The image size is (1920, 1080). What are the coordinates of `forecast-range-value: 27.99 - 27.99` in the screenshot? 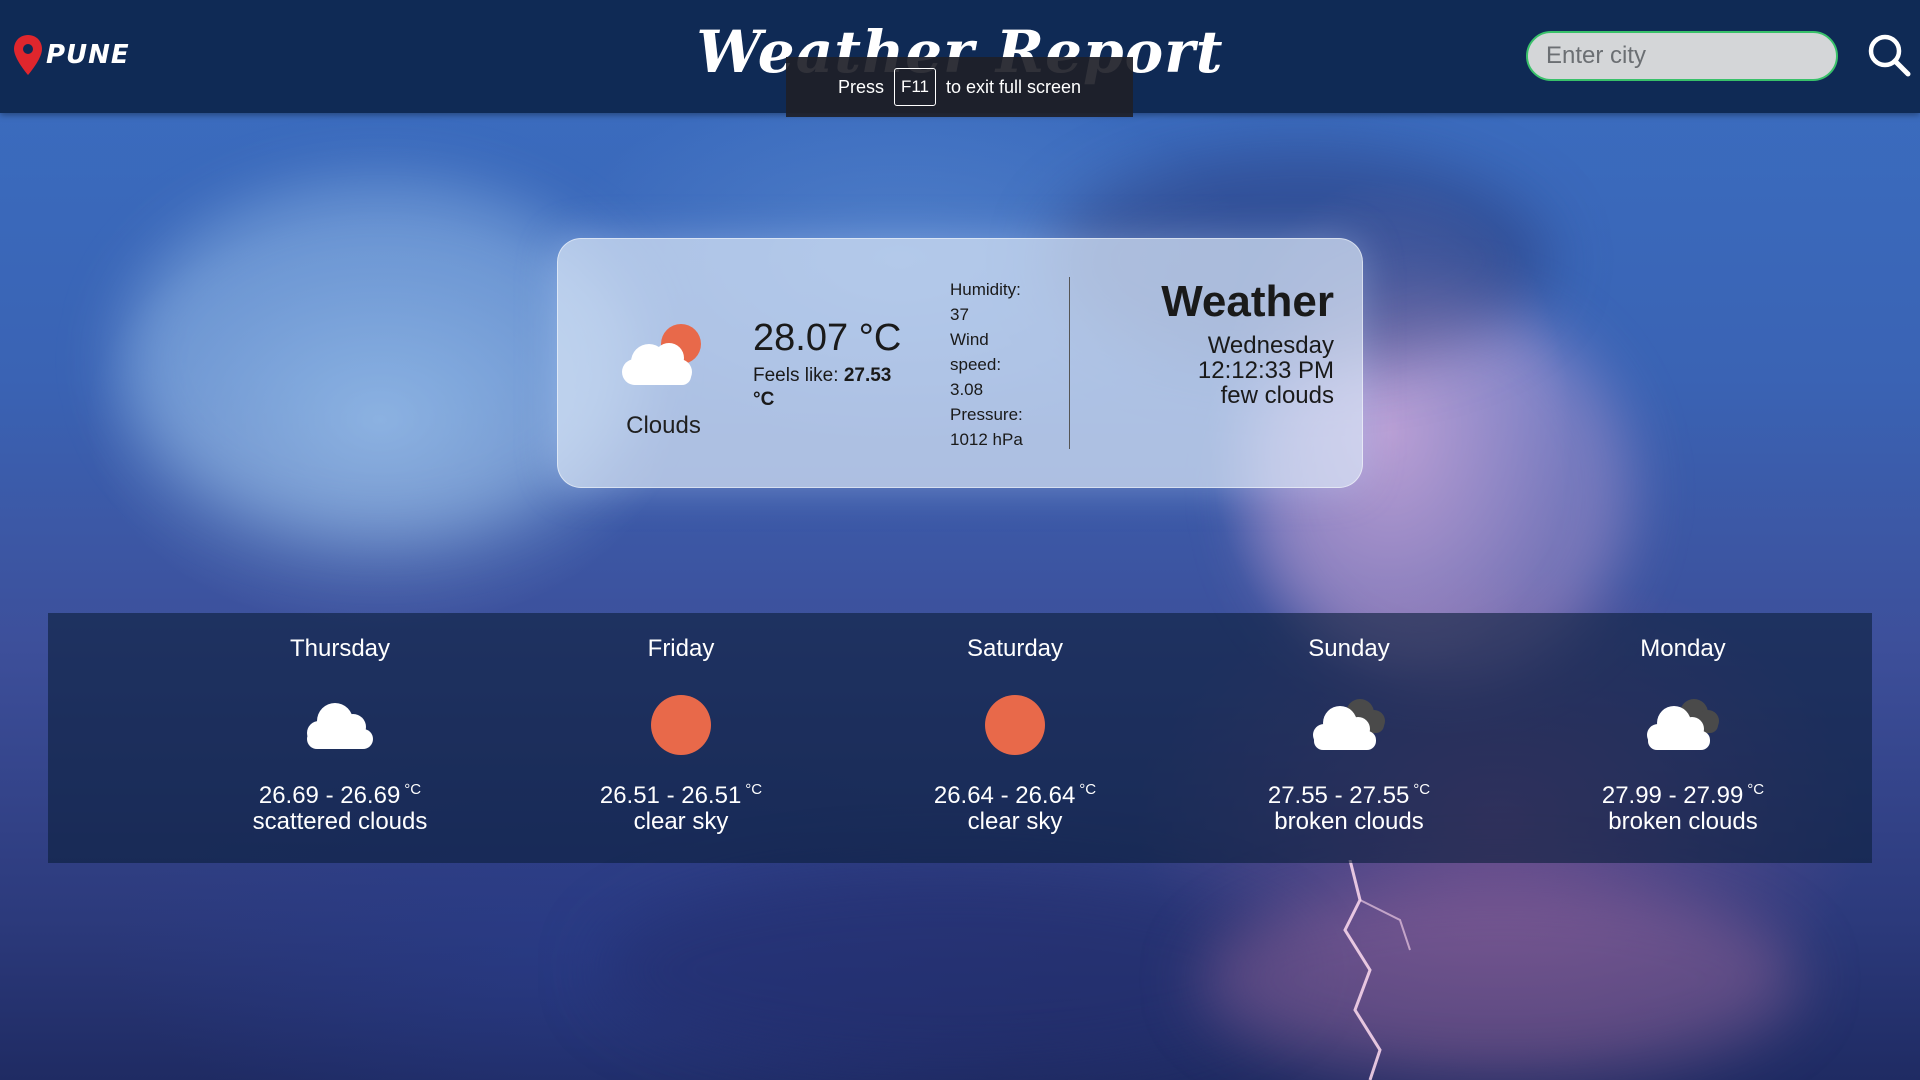 It's located at (1672, 795).